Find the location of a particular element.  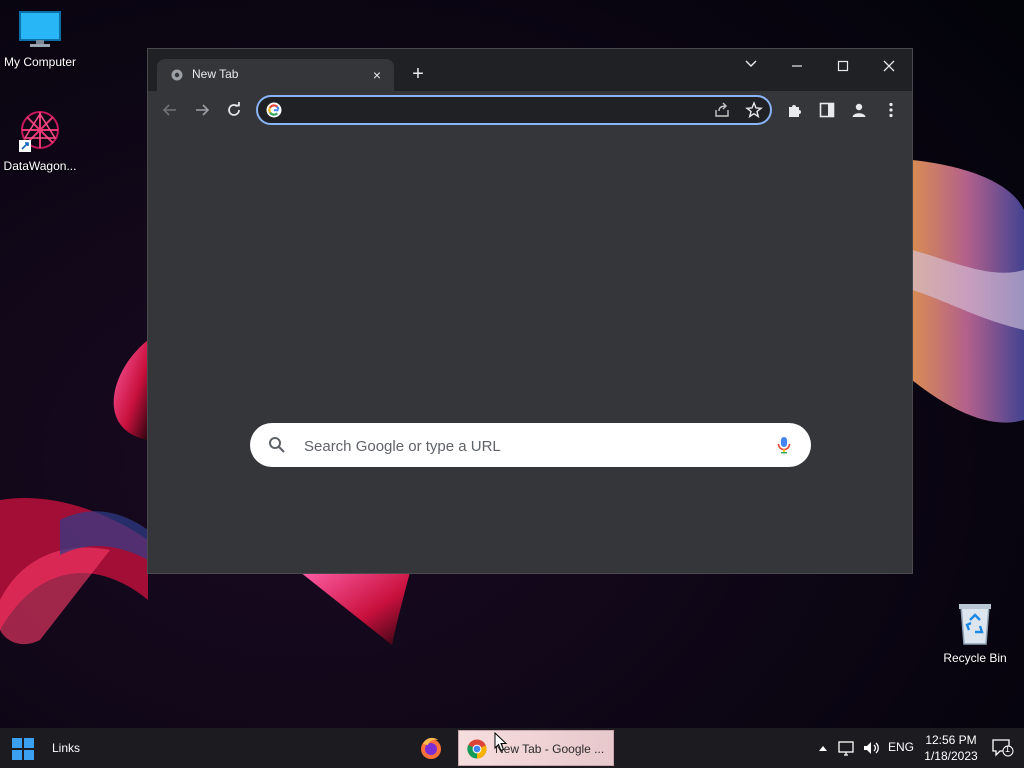

search-icon is located at coordinates (277, 445).